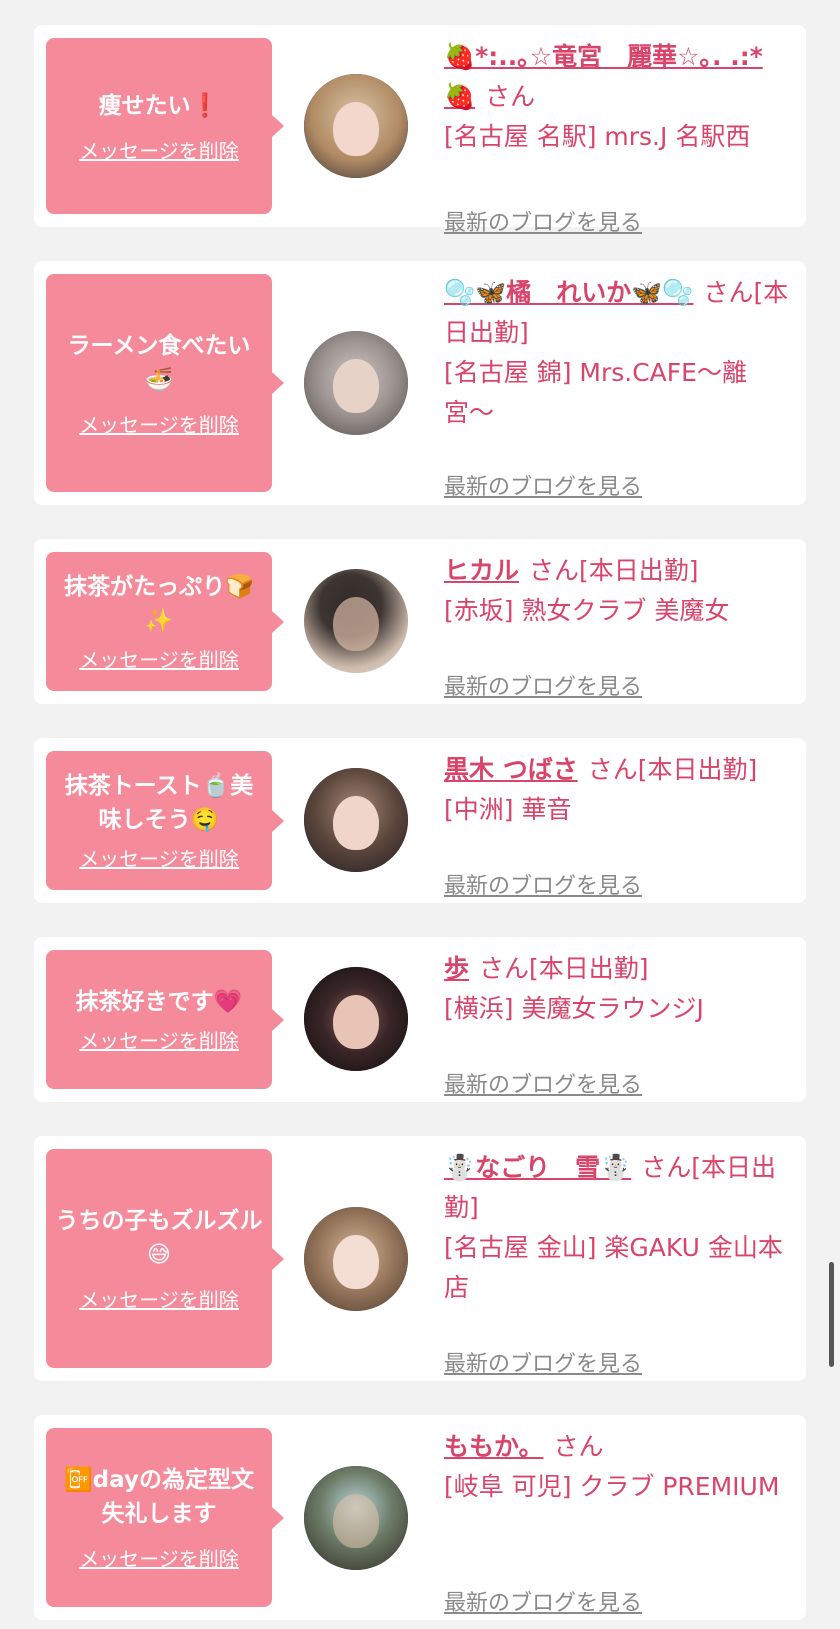 This screenshot has height=1629, width=840. What do you see at coordinates (159, 1002) in the screenshot?
I see `message-text: 抹茶好きです💗` at bounding box center [159, 1002].